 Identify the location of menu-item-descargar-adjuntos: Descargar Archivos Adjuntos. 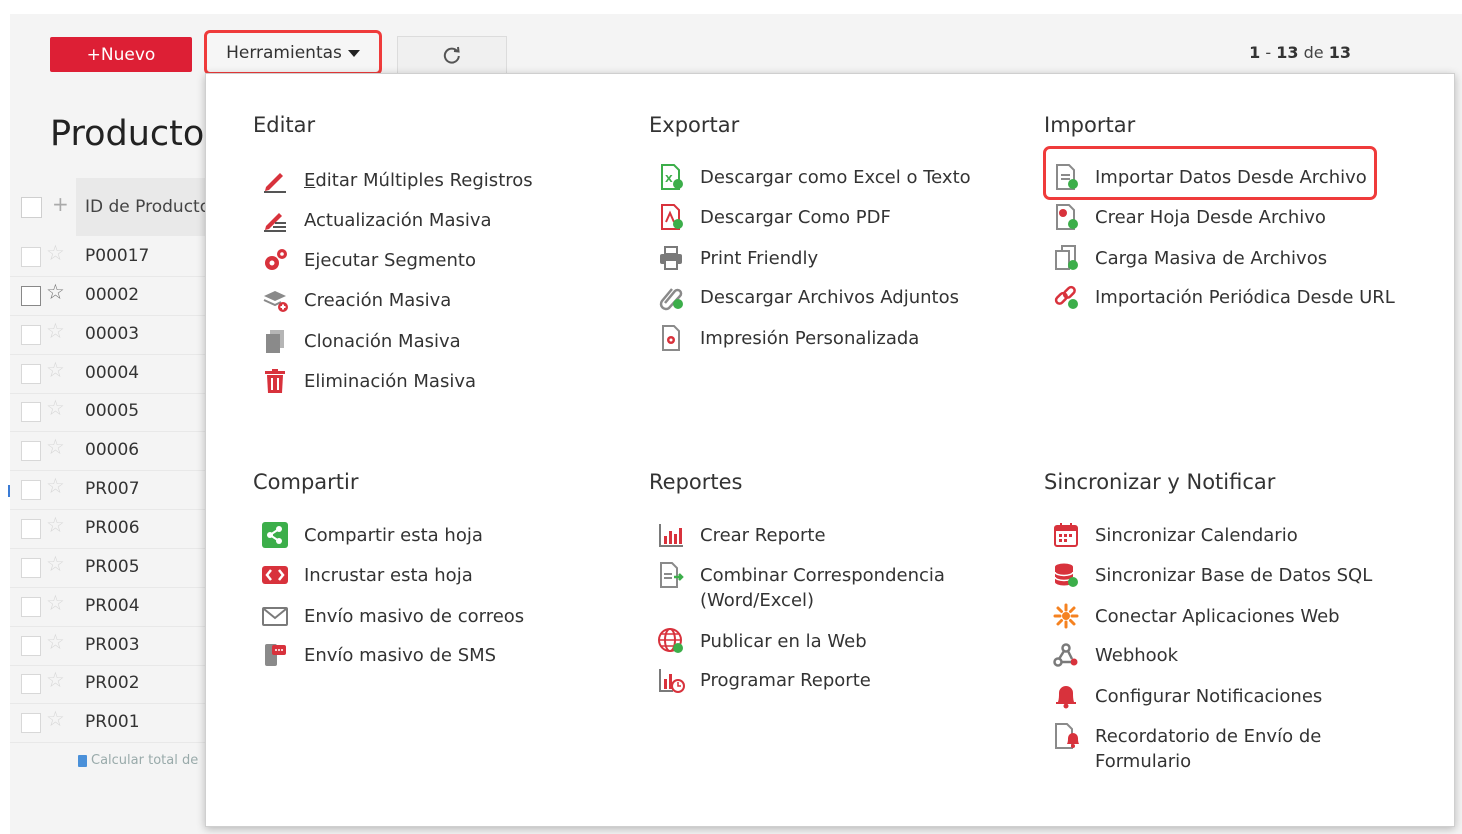
(807, 298).